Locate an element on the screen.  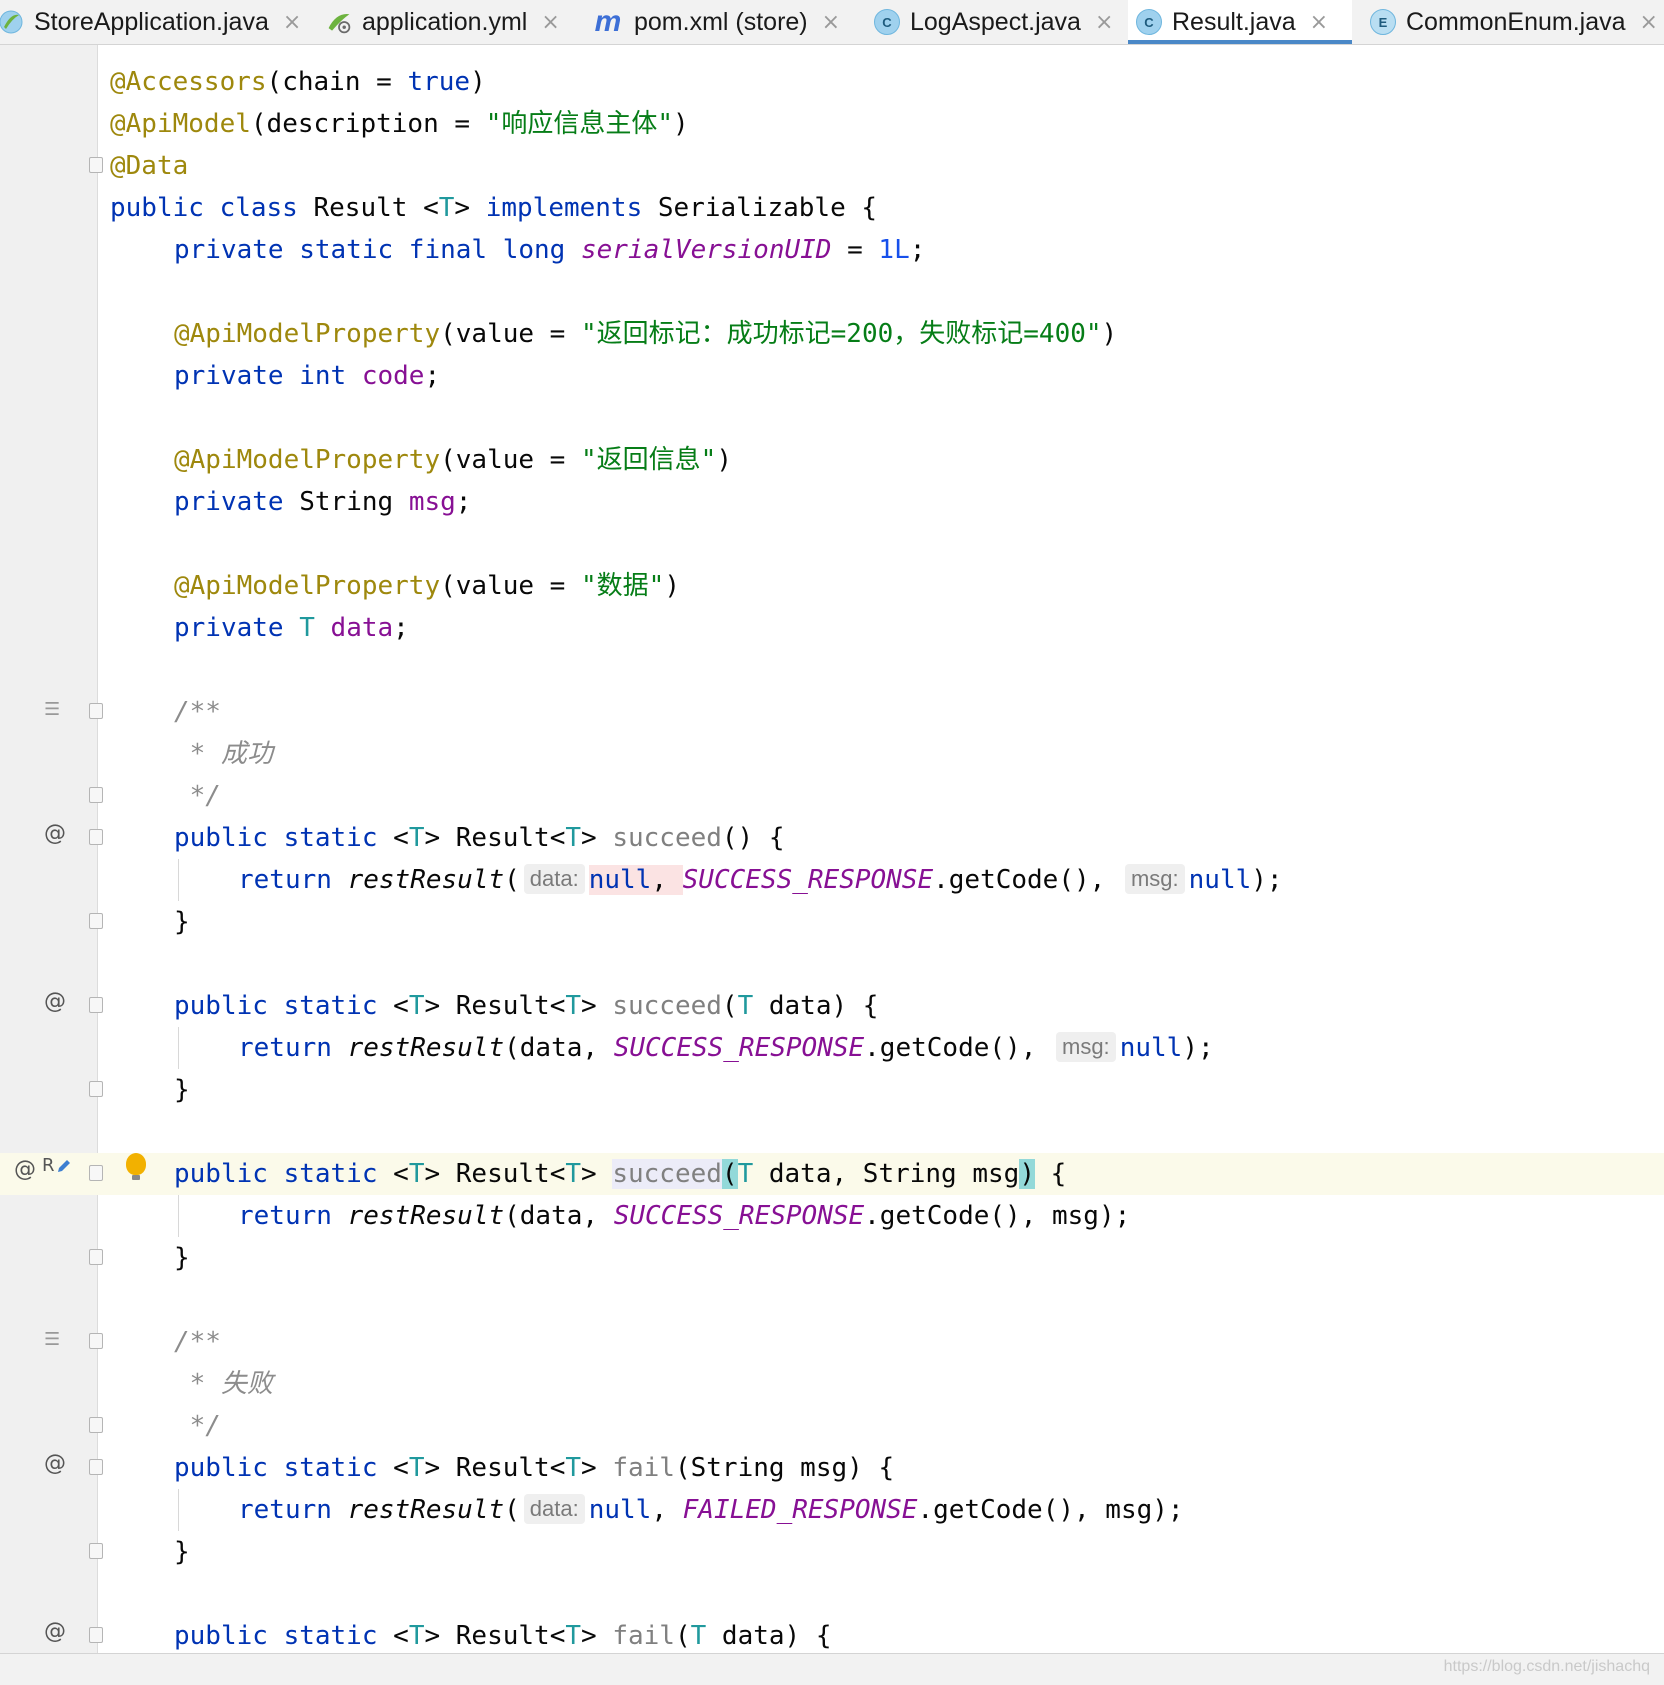
tab-application-yml: application.yml × is located at coordinates (441, 22).